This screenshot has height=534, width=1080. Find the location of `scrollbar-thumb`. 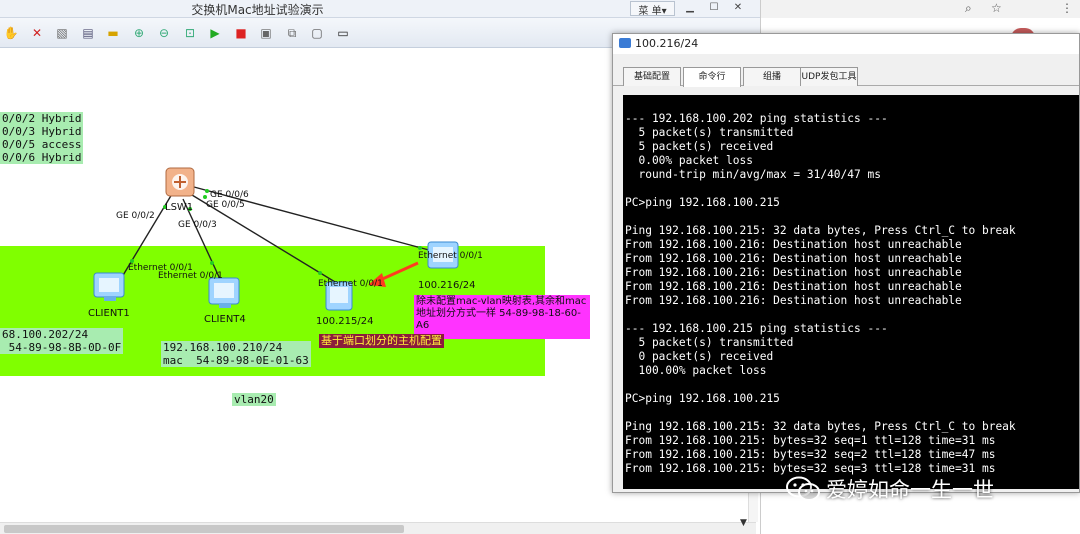

scrollbar-thumb is located at coordinates (204, 529).